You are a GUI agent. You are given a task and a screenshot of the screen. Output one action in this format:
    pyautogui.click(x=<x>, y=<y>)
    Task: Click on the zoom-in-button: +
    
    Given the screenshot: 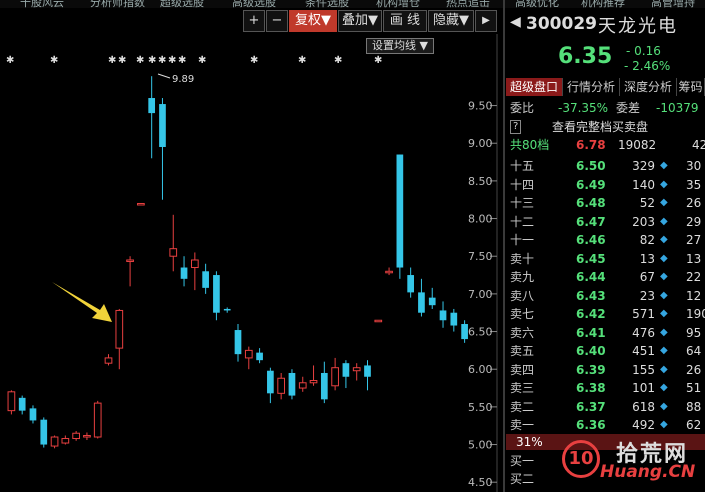 What is the action you would take?
    pyautogui.click(x=254, y=21)
    